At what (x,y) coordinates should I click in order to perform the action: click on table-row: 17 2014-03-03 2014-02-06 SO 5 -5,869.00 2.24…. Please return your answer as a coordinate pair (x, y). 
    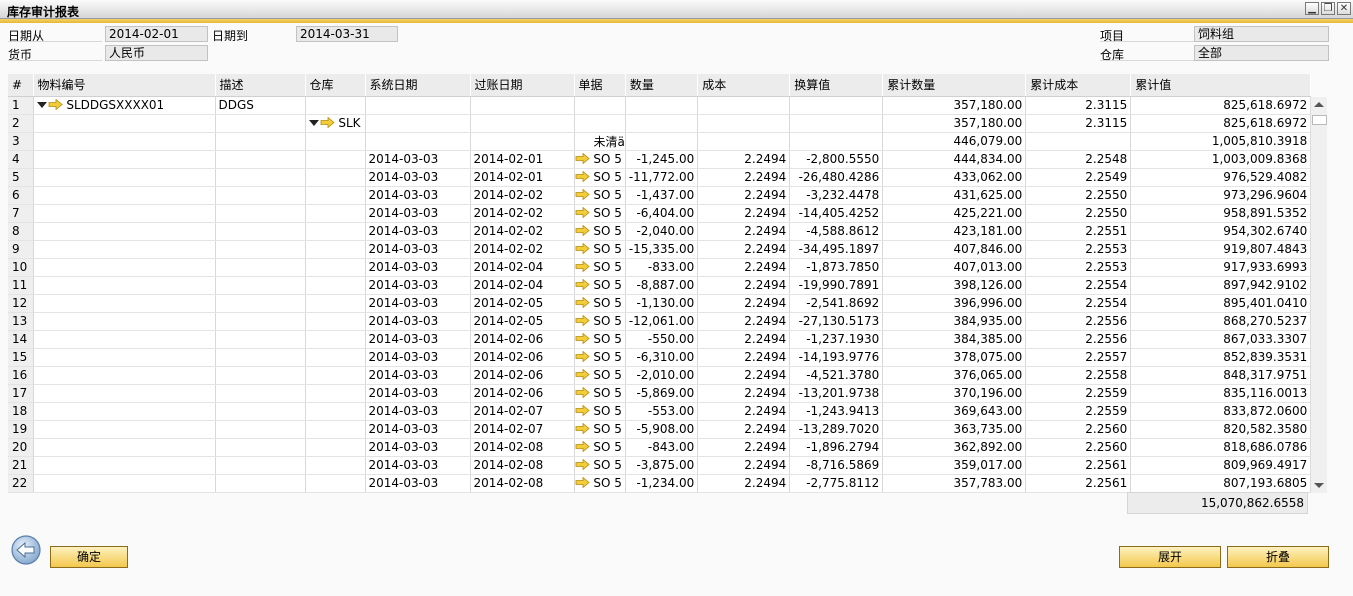
    Looking at the image, I should click on (660, 393).